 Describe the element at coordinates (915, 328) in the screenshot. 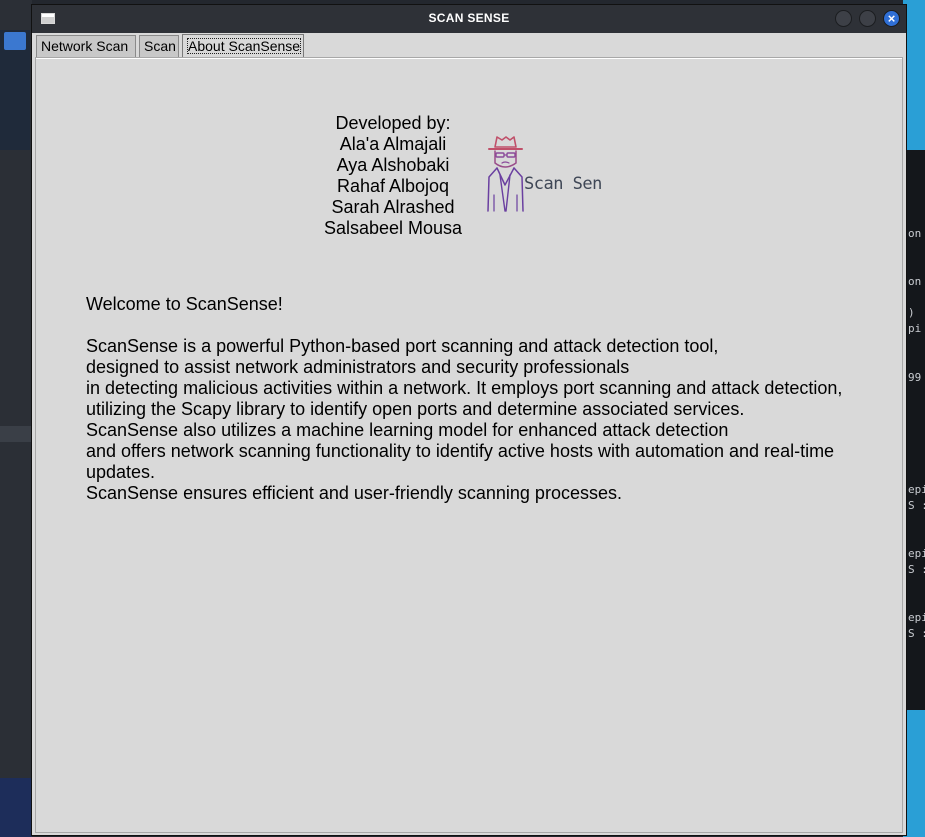

I see `terminal-line: pi` at that location.